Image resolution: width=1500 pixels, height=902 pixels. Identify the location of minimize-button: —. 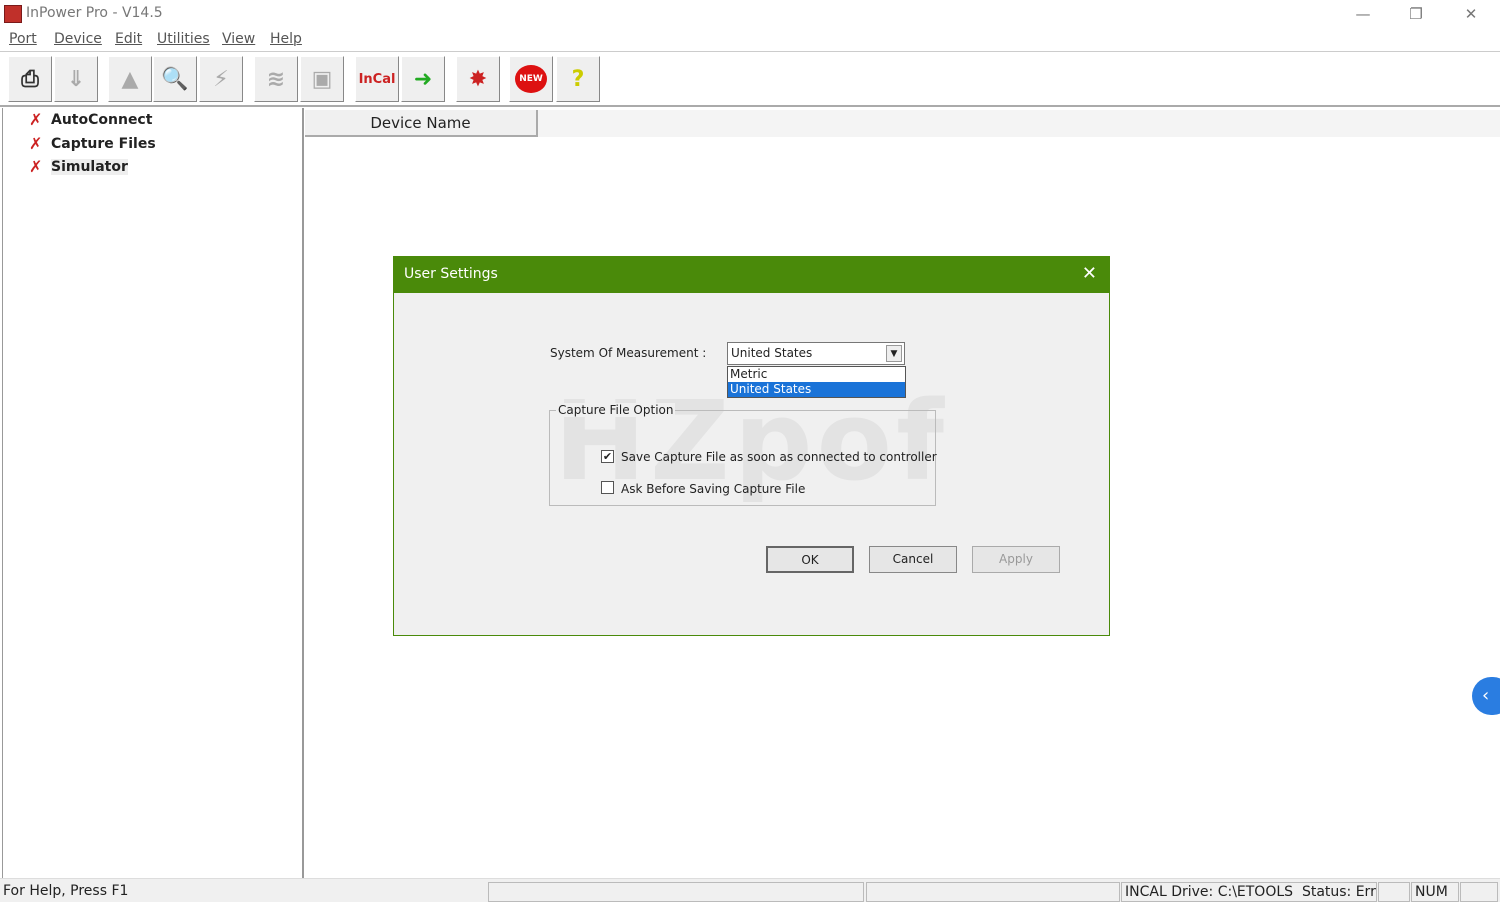
(1363, 14).